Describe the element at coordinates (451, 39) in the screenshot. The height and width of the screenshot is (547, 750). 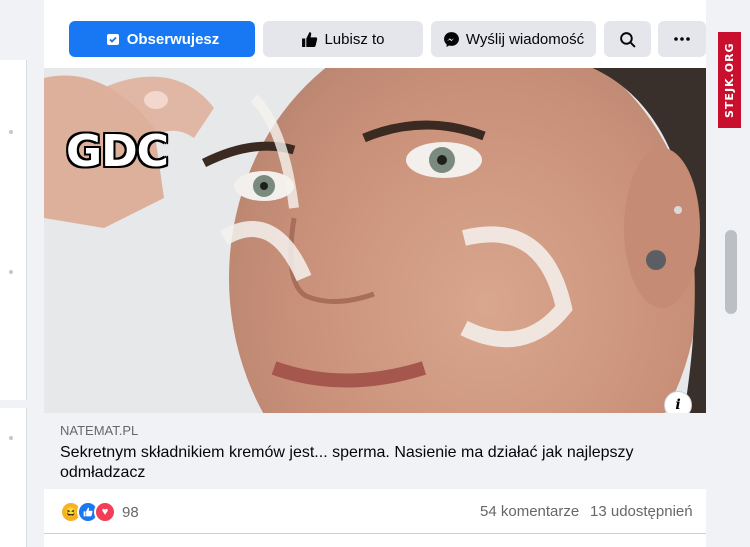
I see `messenger-icon` at that location.